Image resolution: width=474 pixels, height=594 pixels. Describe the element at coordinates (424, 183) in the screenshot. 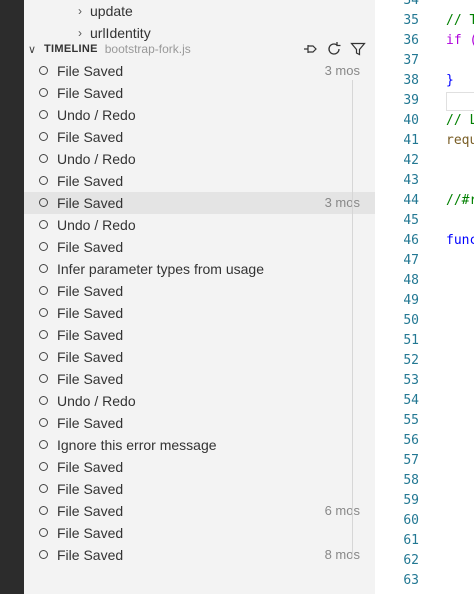

I see `code-line: 43` at that location.